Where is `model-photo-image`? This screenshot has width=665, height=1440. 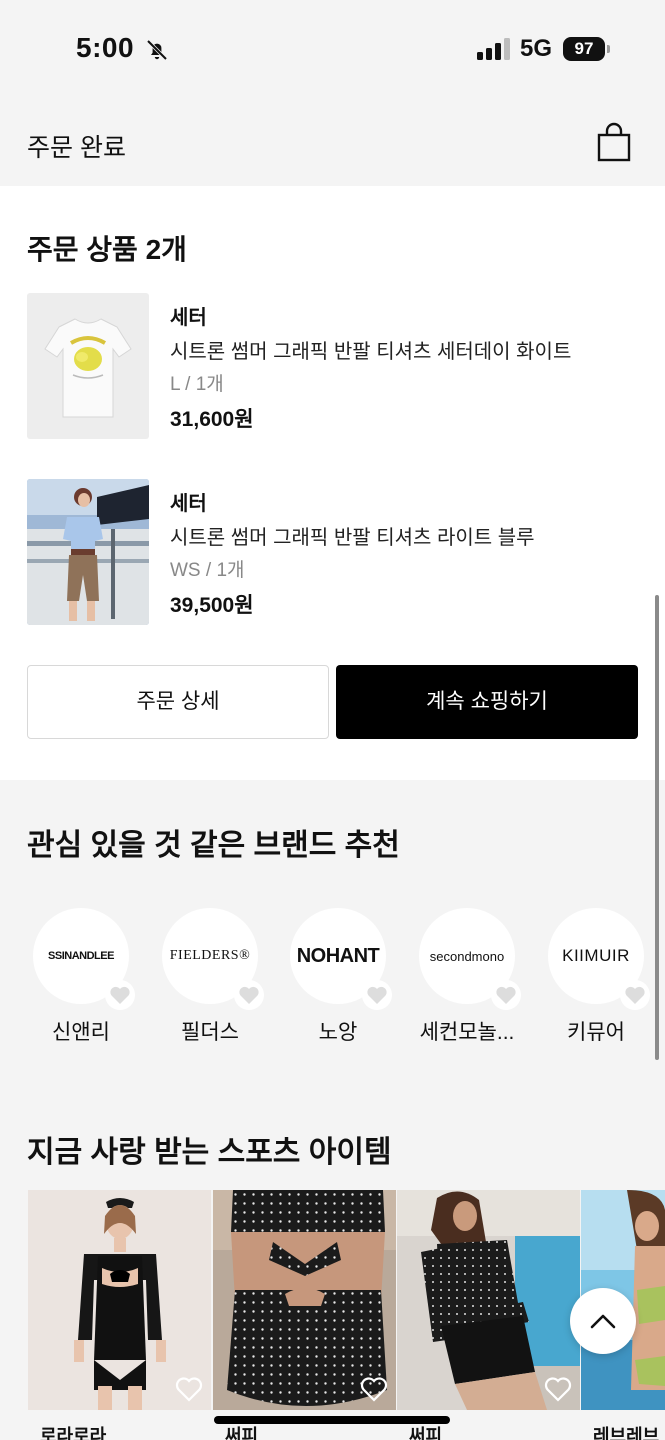
model-photo-image is located at coordinates (88, 552).